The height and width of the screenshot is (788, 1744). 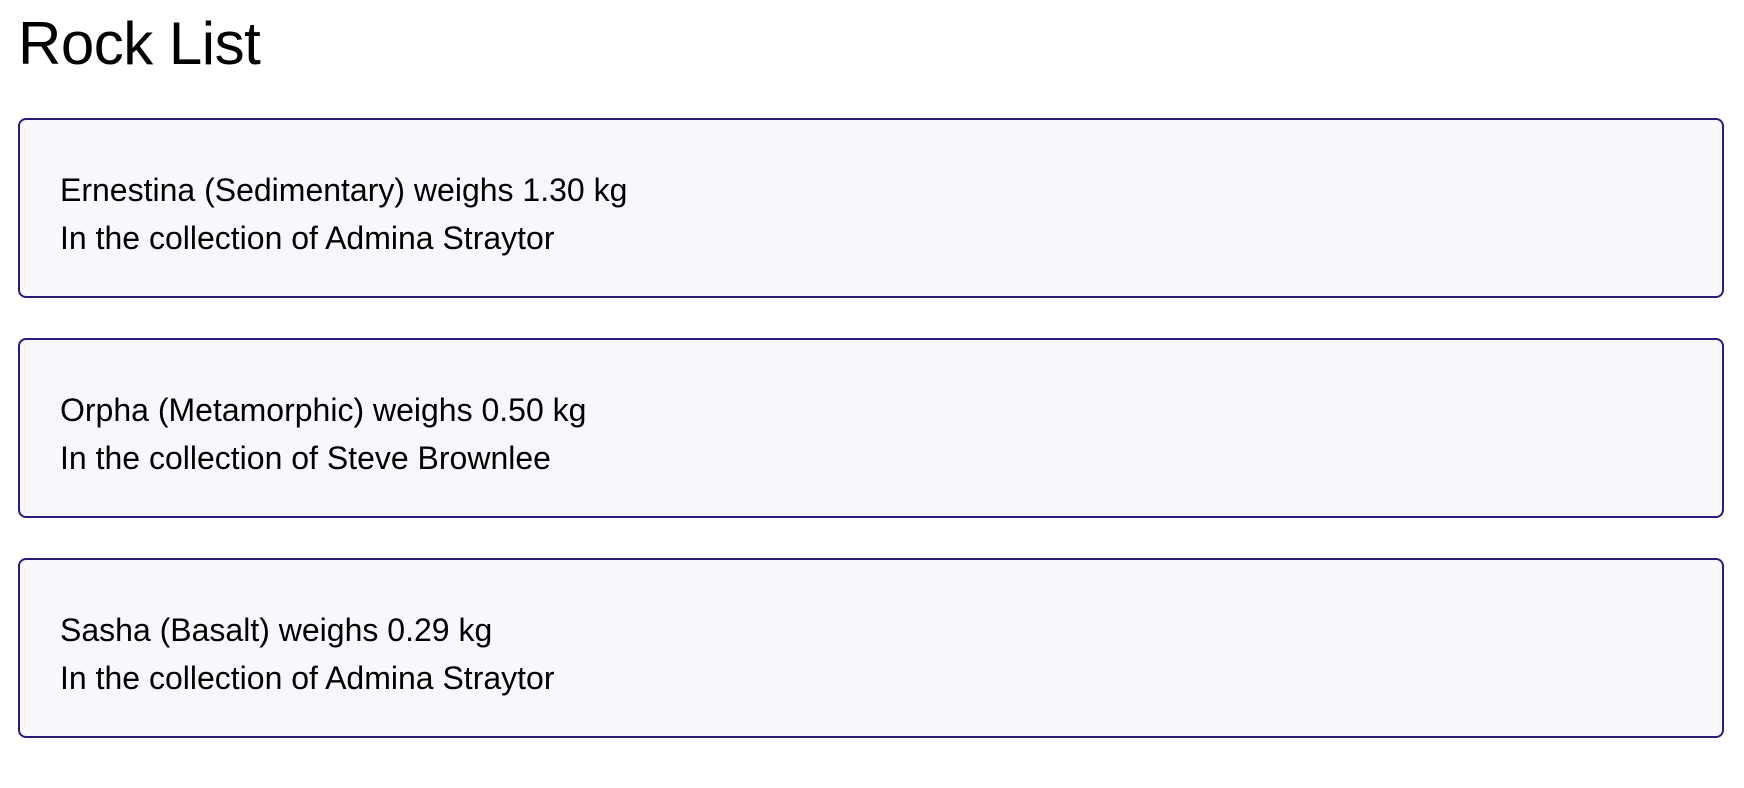 What do you see at coordinates (139, 43) in the screenshot?
I see `page-title: Rock List` at bounding box center [139, 43].